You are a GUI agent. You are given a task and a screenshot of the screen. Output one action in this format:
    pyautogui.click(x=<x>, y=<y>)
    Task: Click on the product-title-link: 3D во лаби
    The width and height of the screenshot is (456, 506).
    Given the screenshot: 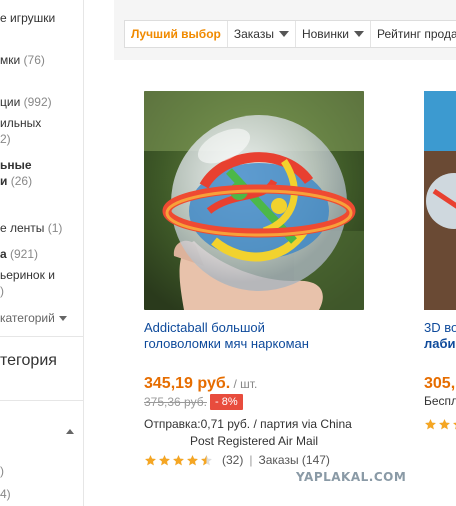 What is the action you would take?
    pyautogui.click(x=440, y=336)
    